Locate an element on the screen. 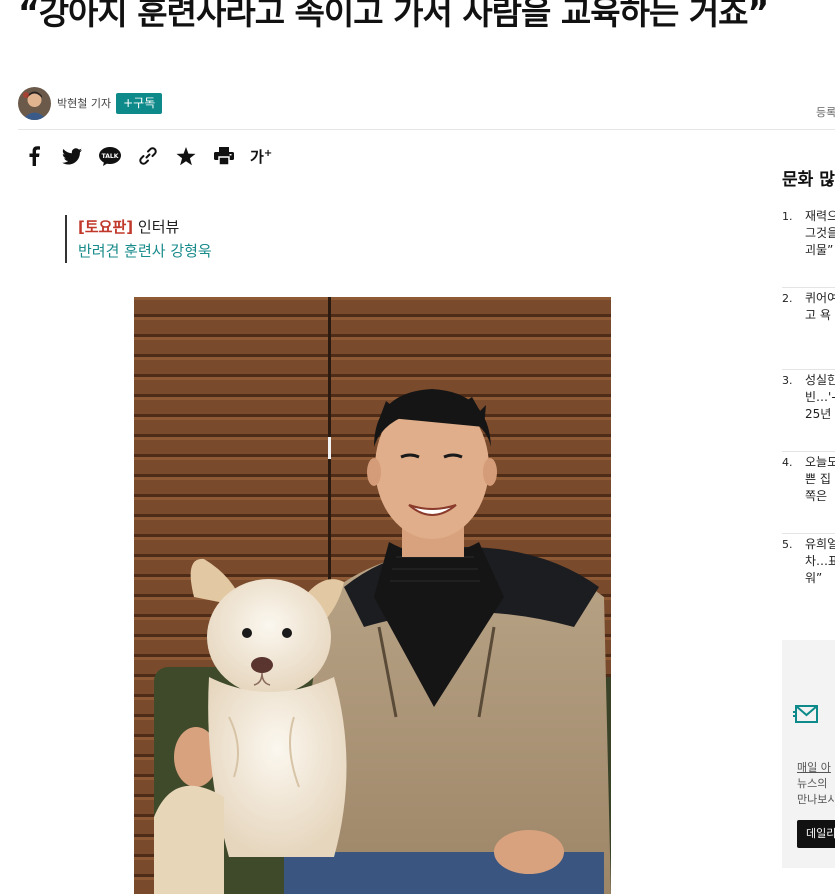 Image resolution: width=835 pixels, height=894 pixels. byline: 박현철 기자 +구독 is located at coordinates (90, 103).